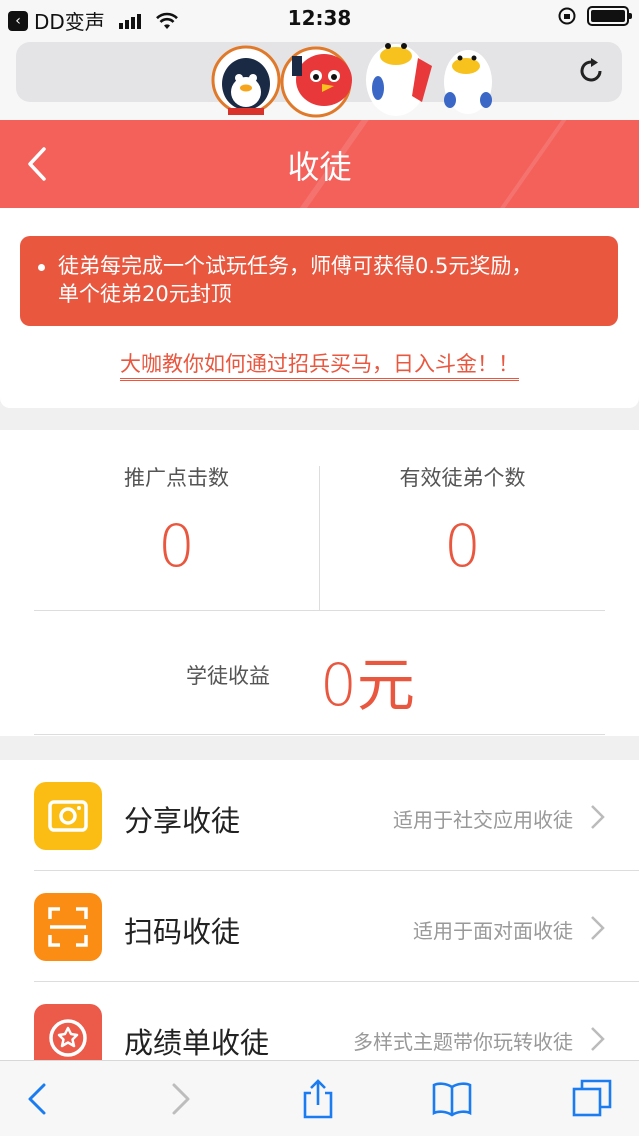  What do you see at coordinates (176, 546) in the screenshot?
I see `clicks-value: 0` at bounding box center [176, 546].